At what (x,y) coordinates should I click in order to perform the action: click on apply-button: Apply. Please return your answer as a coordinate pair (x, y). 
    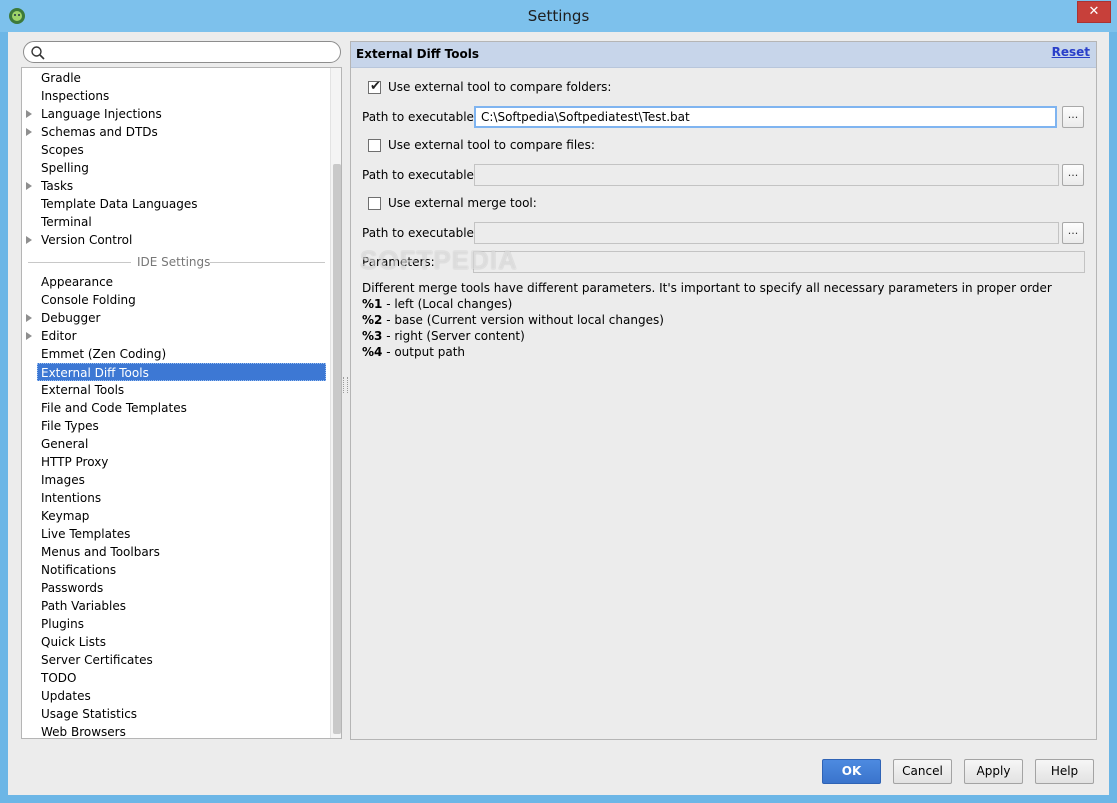
    Looking at the image, I should click on (993, 771).